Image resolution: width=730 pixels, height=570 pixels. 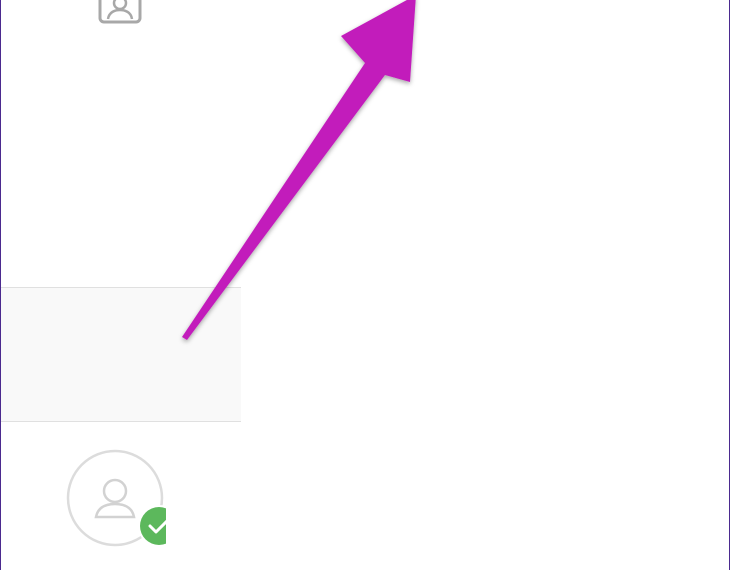 I want to click on avatar, so click(x=116, y=499).